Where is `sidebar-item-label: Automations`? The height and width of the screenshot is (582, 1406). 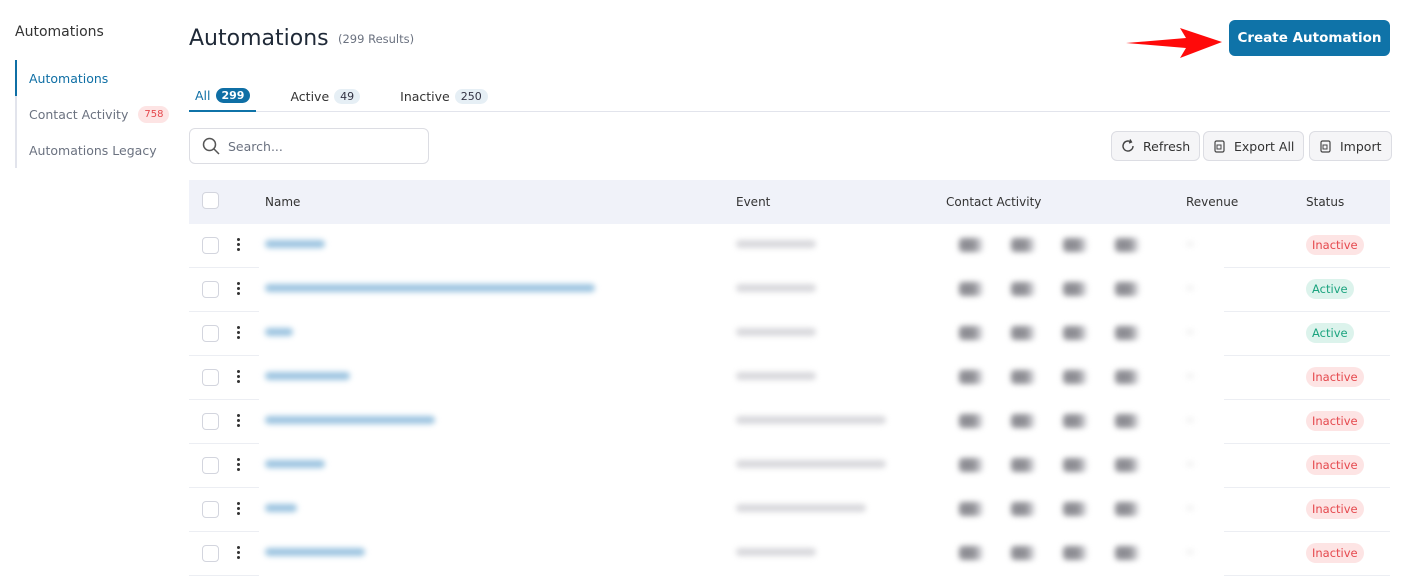 sidebar-item-label: Automations is located at coordinates (69, 78).